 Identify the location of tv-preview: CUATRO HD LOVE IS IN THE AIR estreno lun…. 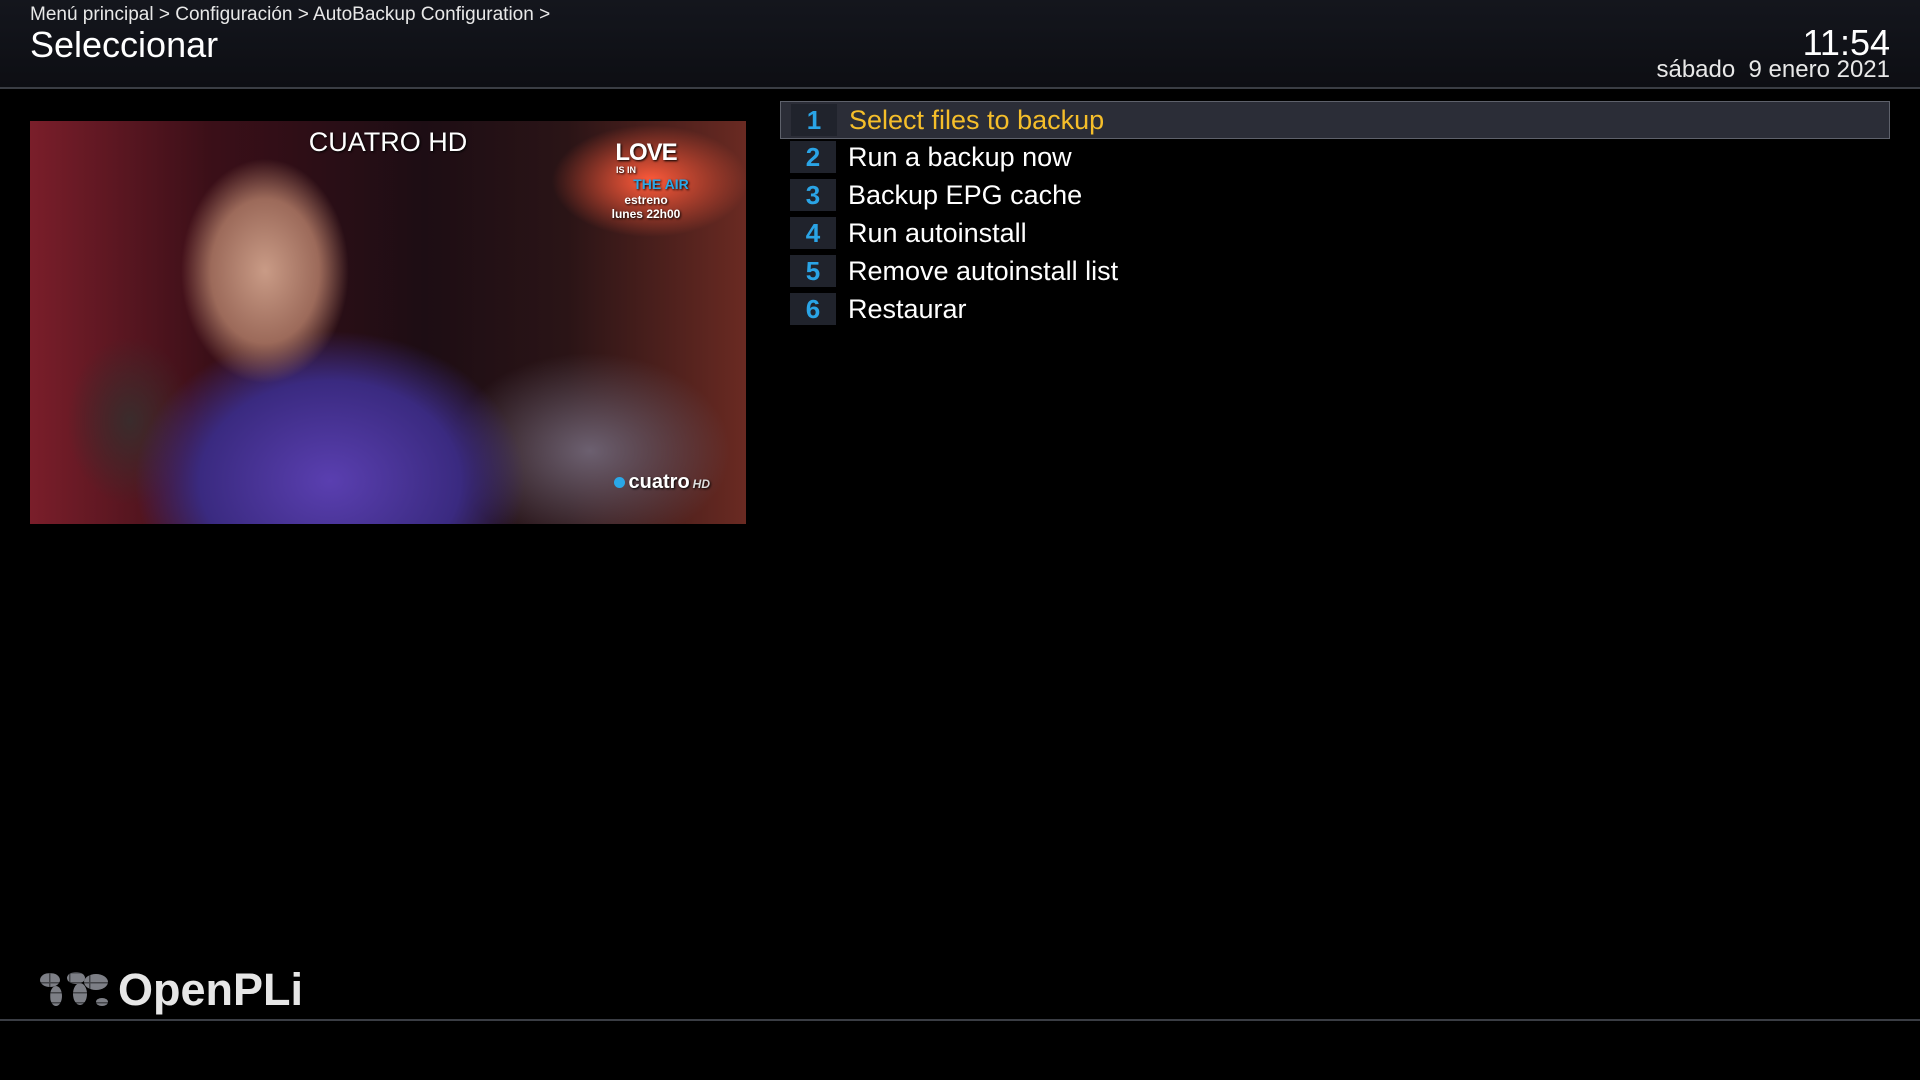
(388, 322).